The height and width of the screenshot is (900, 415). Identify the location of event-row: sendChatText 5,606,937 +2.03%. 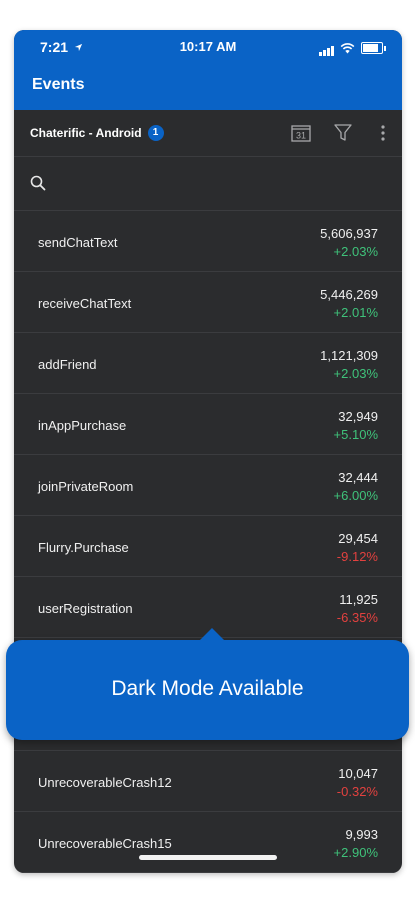
(208, 241).